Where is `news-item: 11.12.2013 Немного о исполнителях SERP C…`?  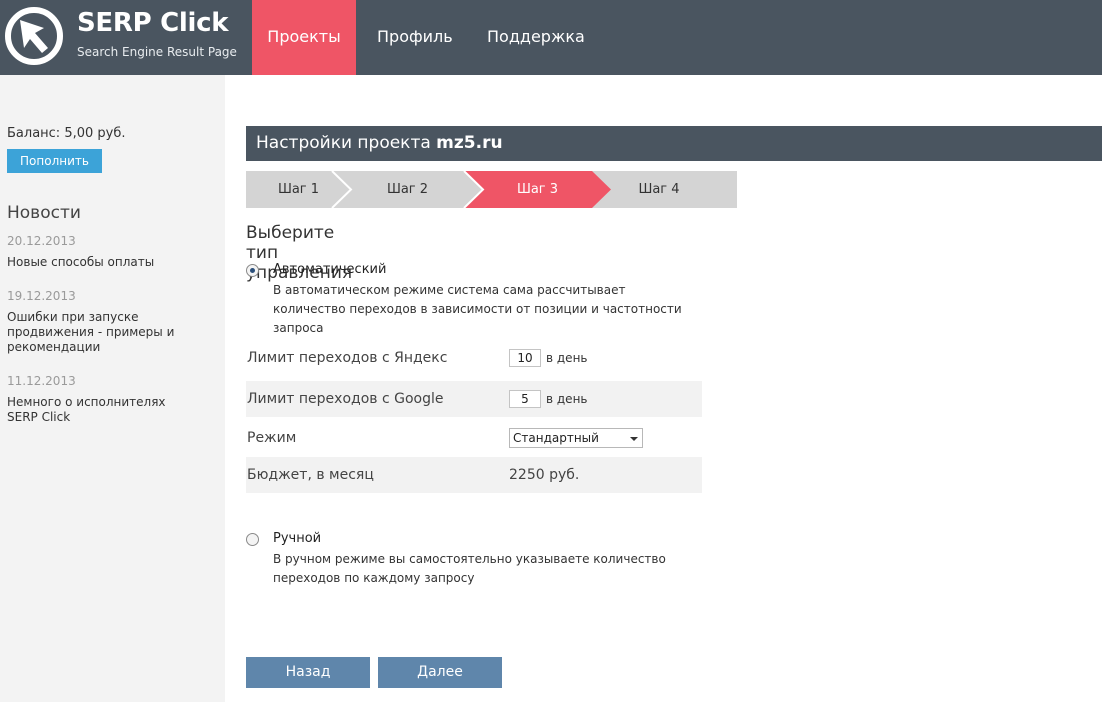
news-item: 11.12.2013 Немного о исполнителях SERP C… is located at coordinates (107, 399).